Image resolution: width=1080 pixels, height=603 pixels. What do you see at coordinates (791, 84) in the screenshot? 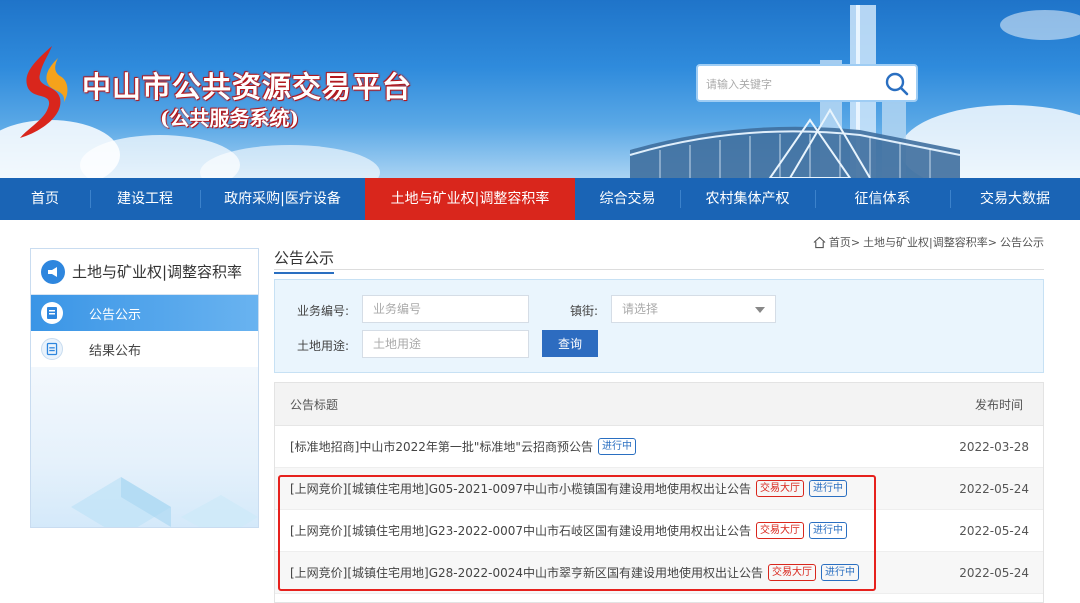
I see `search-input` at bounding box center [791, 84].